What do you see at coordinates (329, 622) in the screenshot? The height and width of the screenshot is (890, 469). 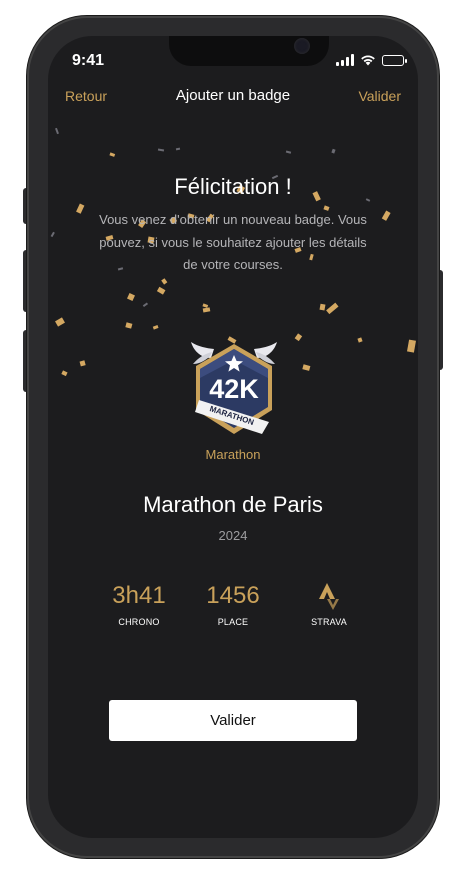 I see `stat-strava-label: STRAVA` at bounding box center [329, 622].